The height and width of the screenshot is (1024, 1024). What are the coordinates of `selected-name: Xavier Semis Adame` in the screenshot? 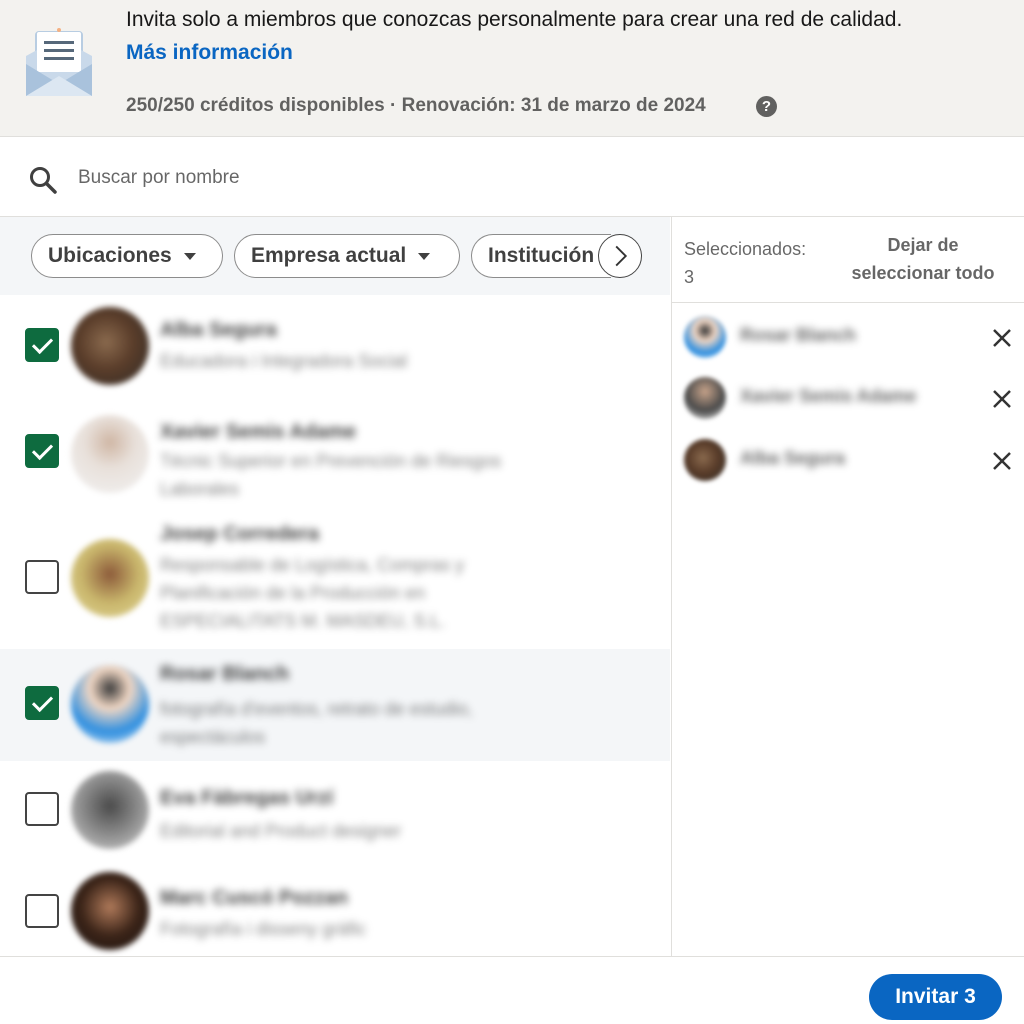 It's located at (828, 396).